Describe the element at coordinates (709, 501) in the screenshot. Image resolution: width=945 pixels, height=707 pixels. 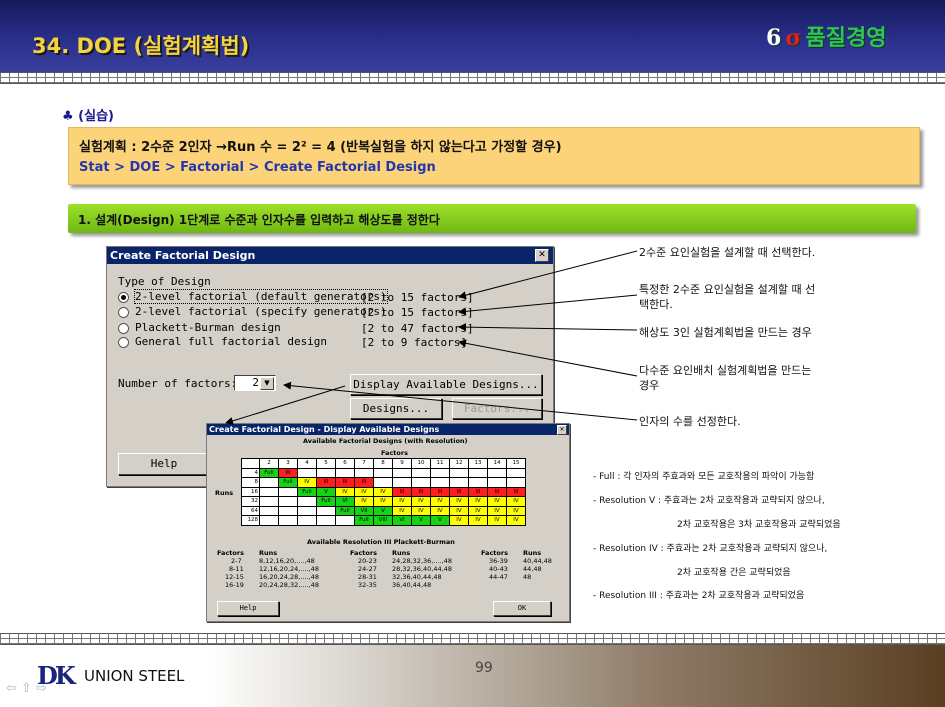
I see `resolution-note-v: - Resolution V : 주효과는 2차 교호작용과 교략되지 않으나,` at that location.